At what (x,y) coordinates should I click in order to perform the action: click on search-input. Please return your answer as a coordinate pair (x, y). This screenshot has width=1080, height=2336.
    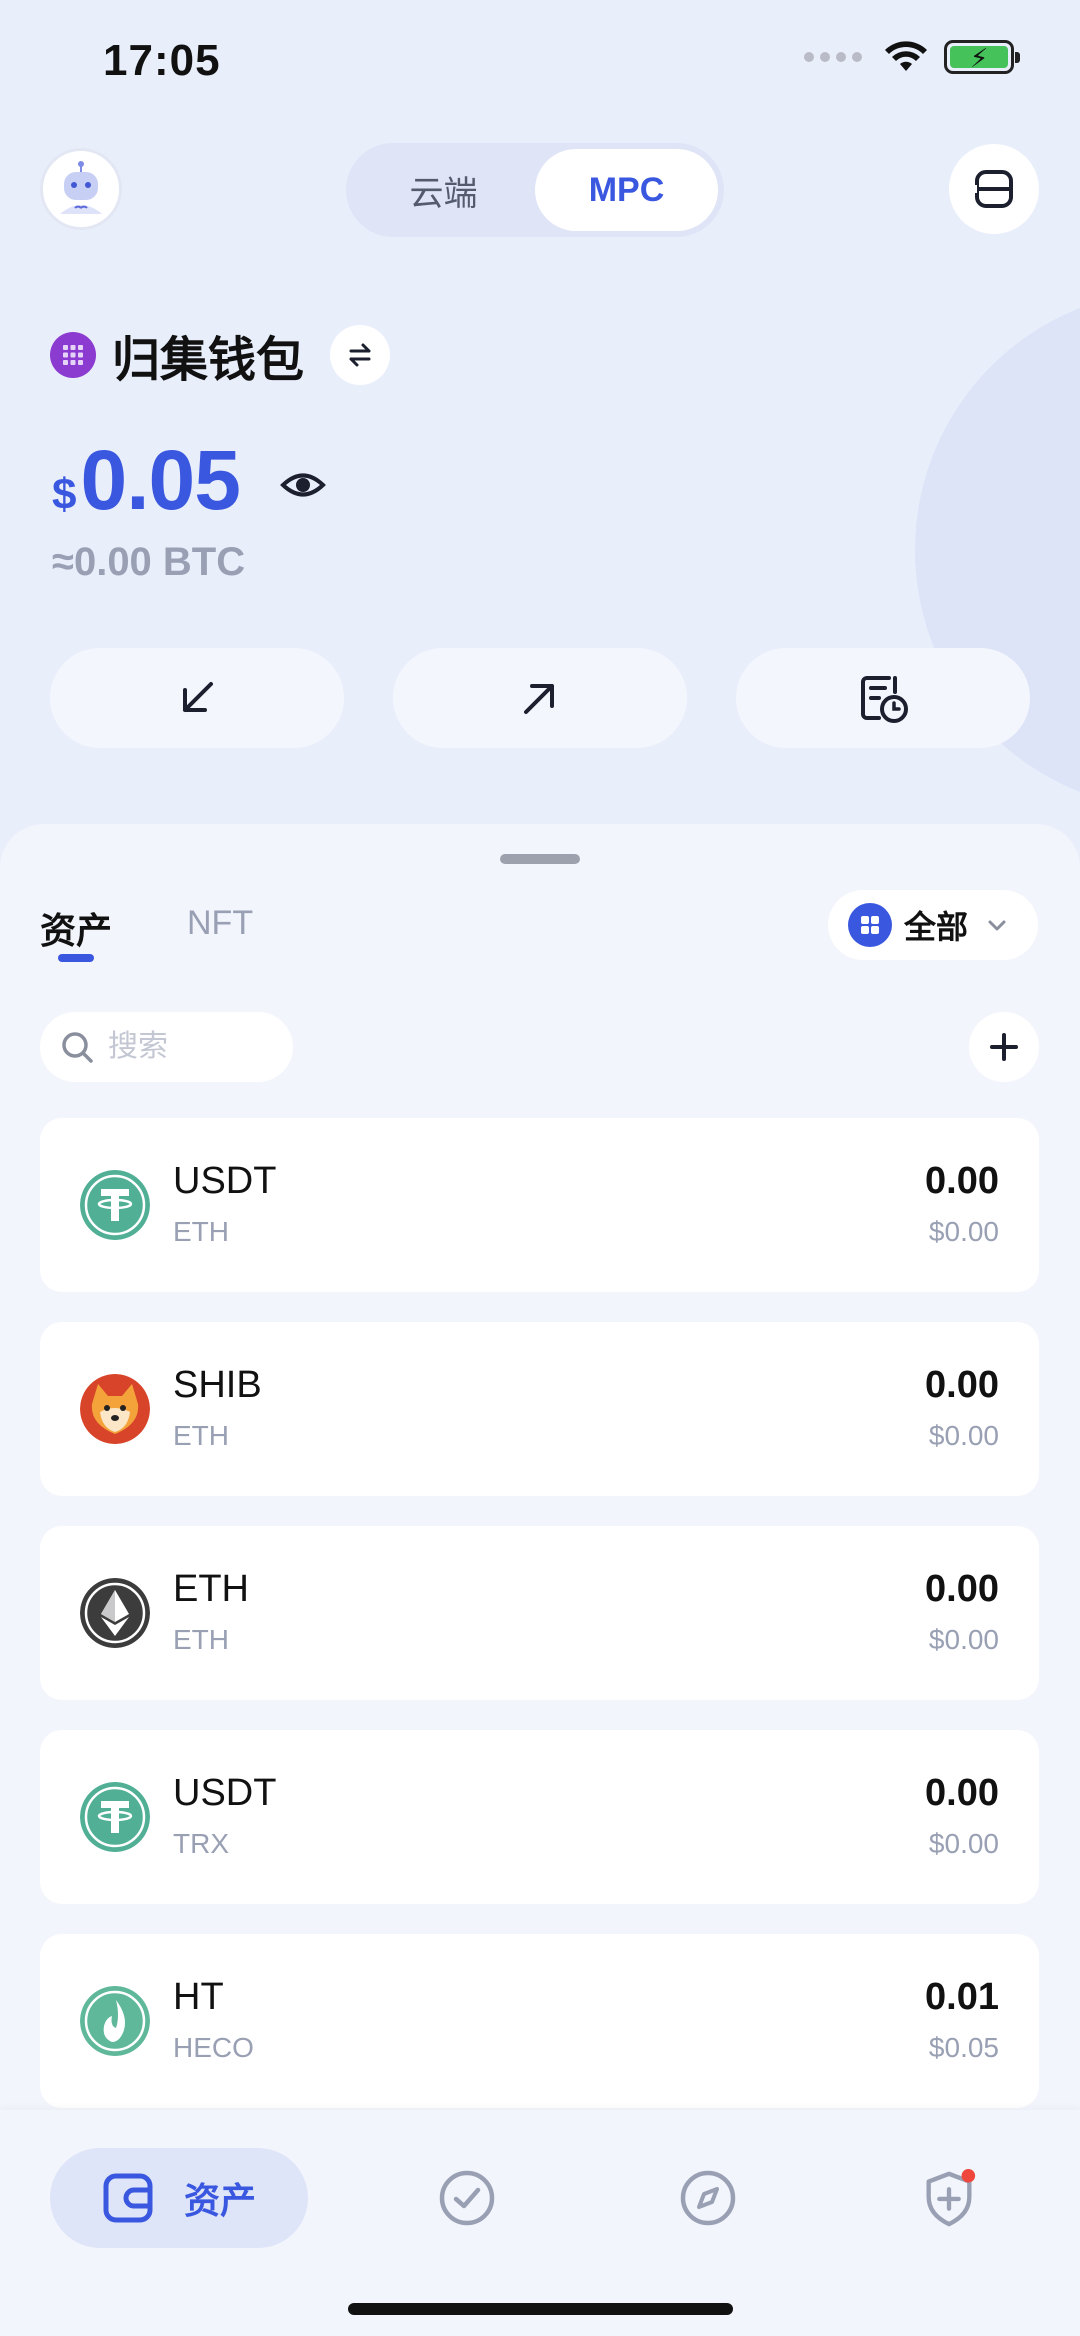
    Looking at the image, I should click on (188, 1047).